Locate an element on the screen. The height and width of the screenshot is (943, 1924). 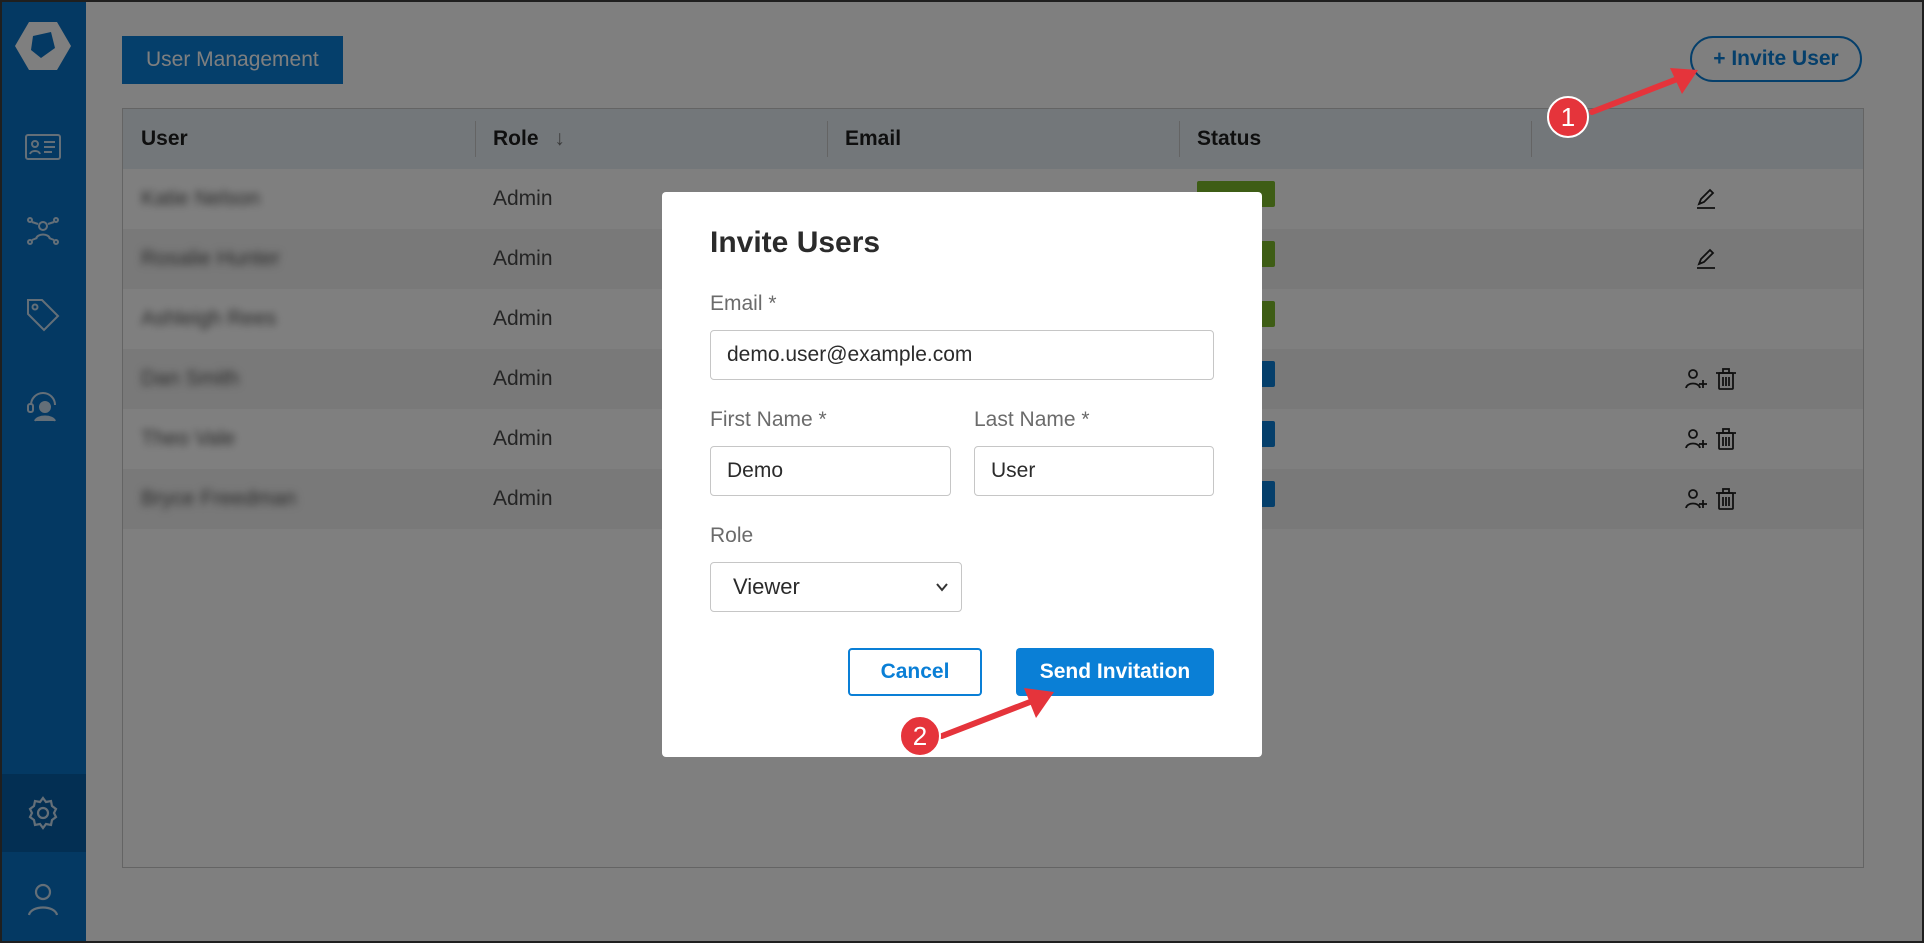
last-name-label: Last Name * is located at coordinates (1032, 419).